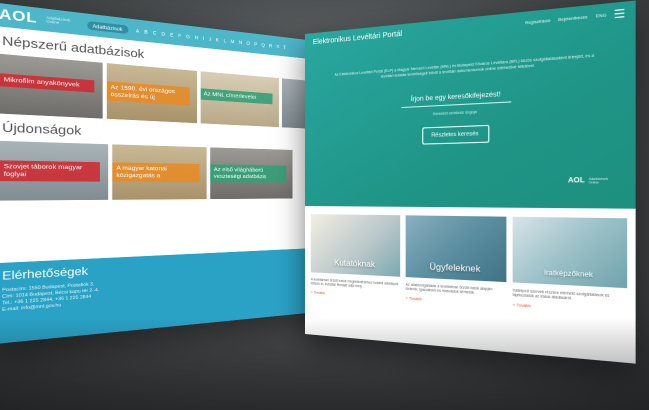  Describe the element at coordinates (576, 181) in the screenshot. I see `aol-badge-logo: AOL` at that location.